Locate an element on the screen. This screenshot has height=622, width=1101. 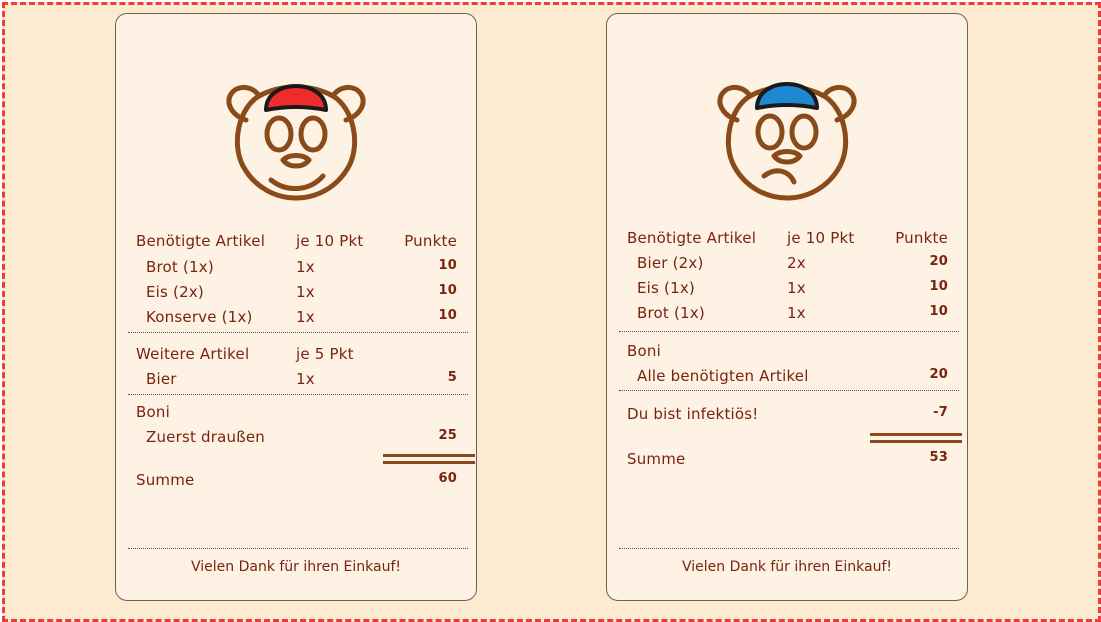
item-name: Konserve (1x) is located at coordinates (199, 317).